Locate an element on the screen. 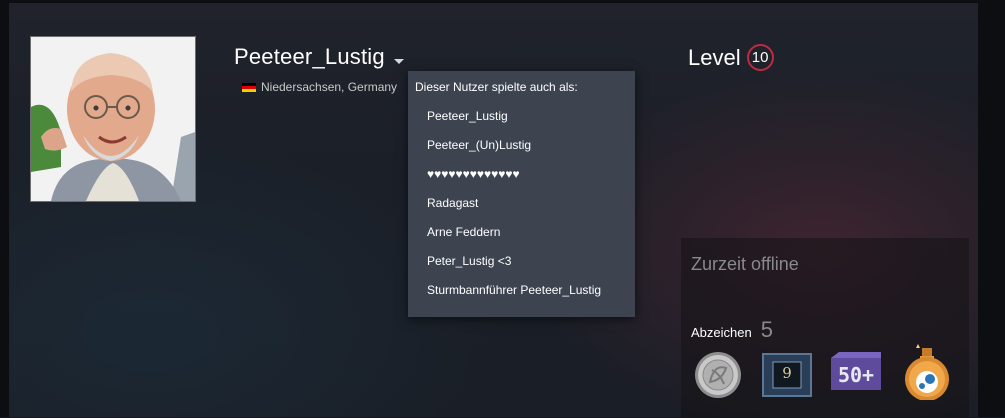 This screenshot has height=418, width=1005. level-label: Level is located at coordinates (714, 57).